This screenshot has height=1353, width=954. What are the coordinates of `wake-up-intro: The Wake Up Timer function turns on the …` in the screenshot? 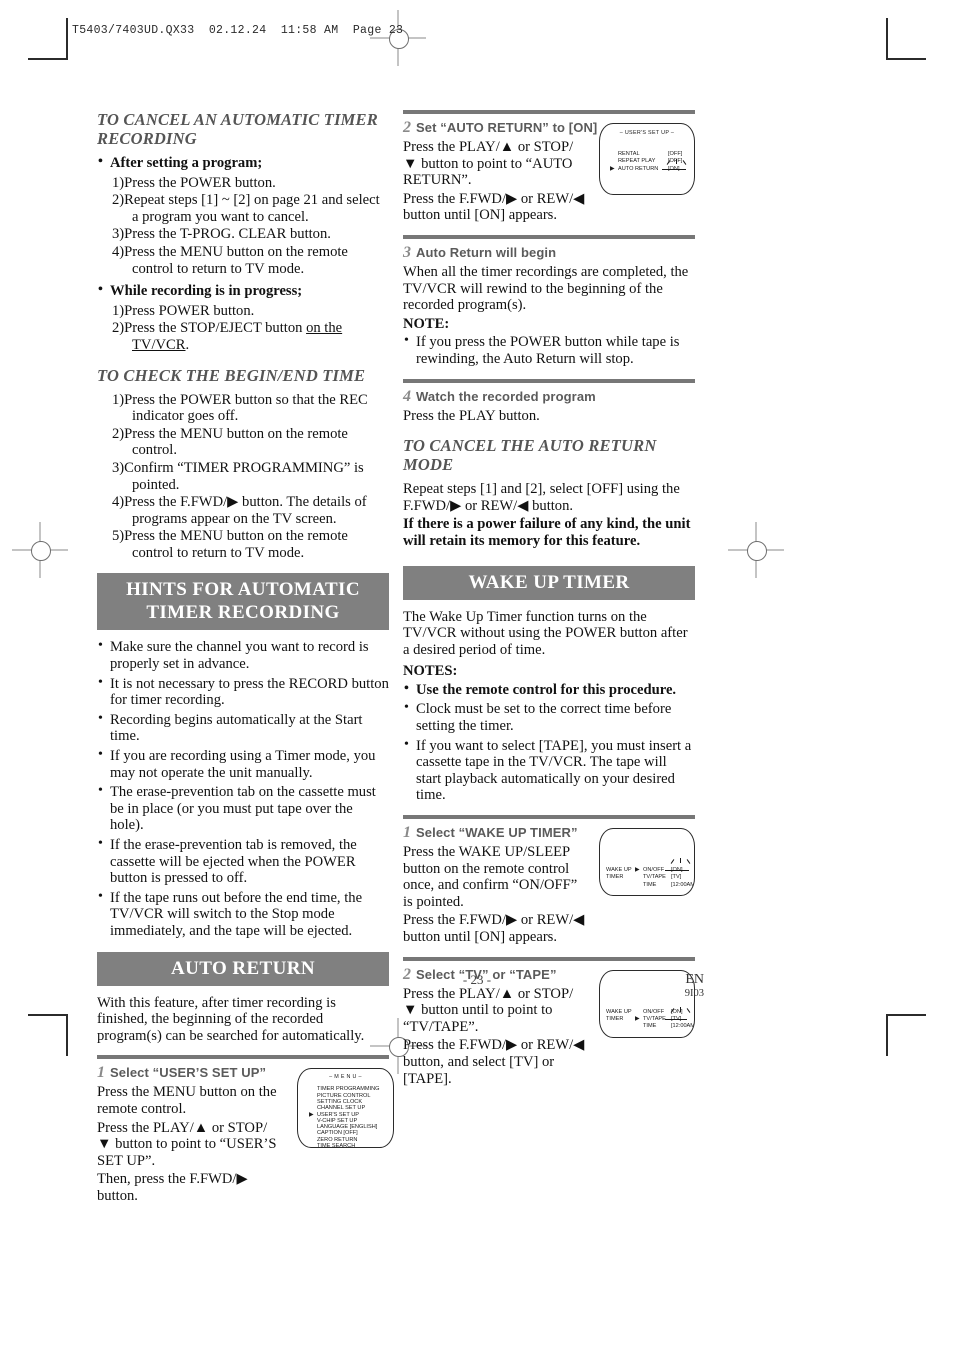 It's located at (545, 633).